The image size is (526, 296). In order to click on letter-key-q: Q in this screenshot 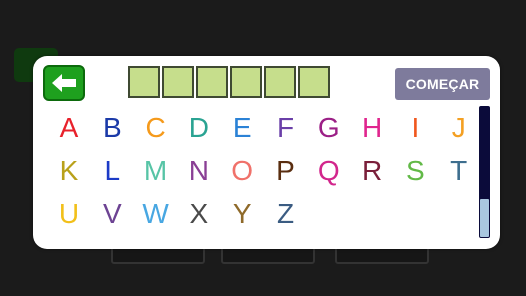, I will do `click(329, 171)`.